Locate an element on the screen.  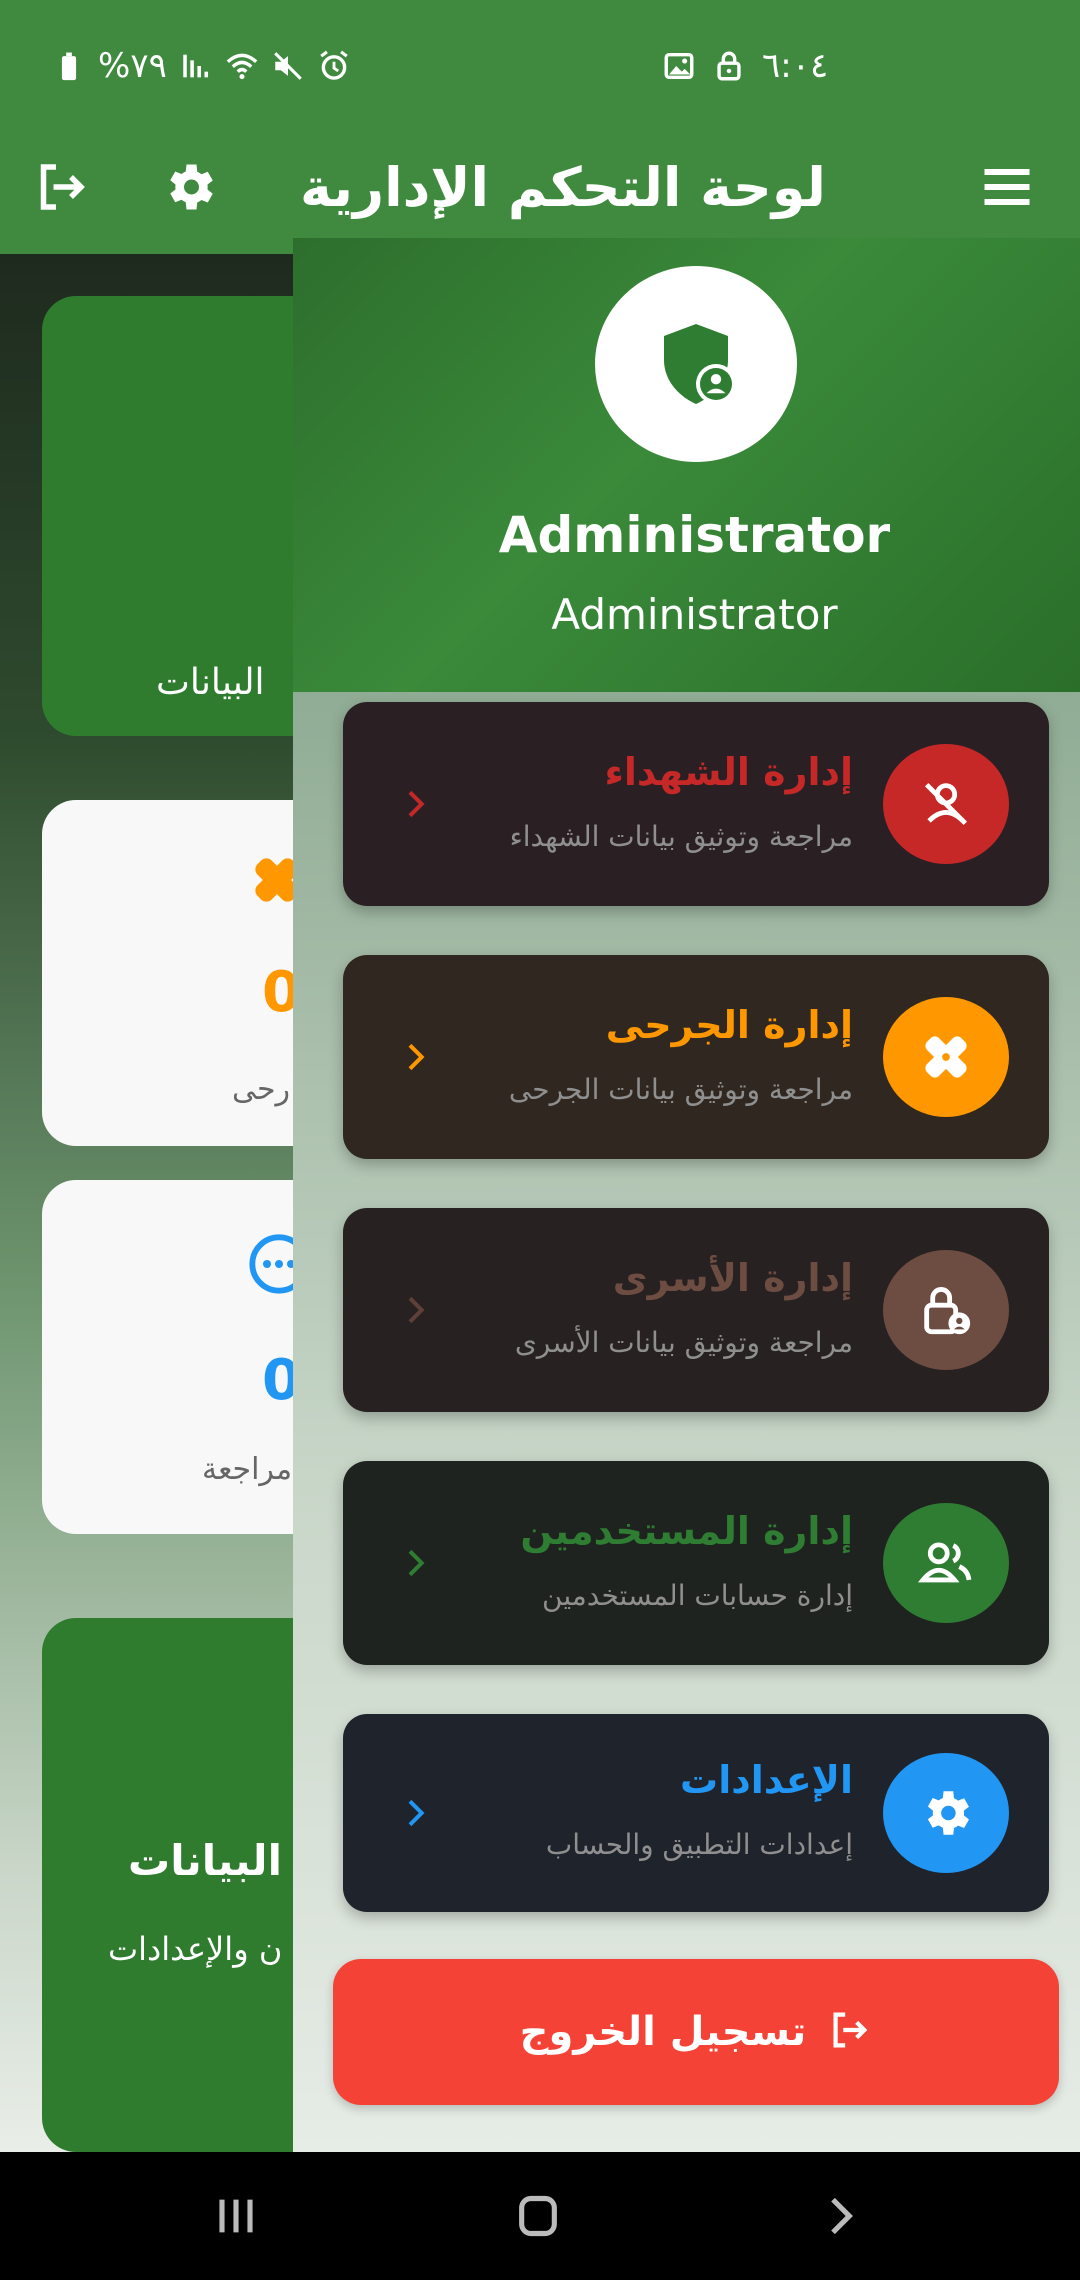
menu-item-title: إدارة الشهداء is located at coordinates (728, 772).